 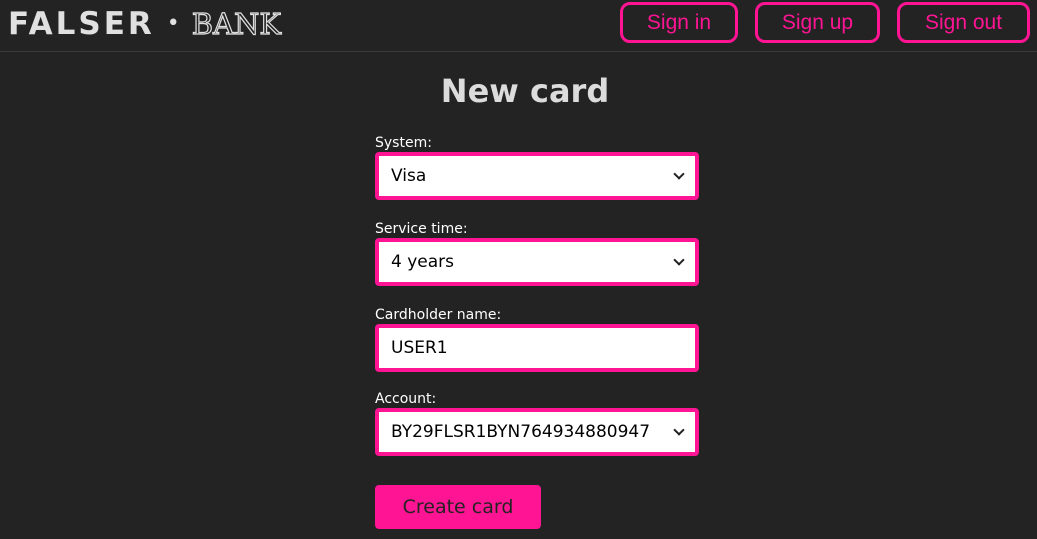 I want to click on logo-bank: BANK, so click(x=236, y=23).